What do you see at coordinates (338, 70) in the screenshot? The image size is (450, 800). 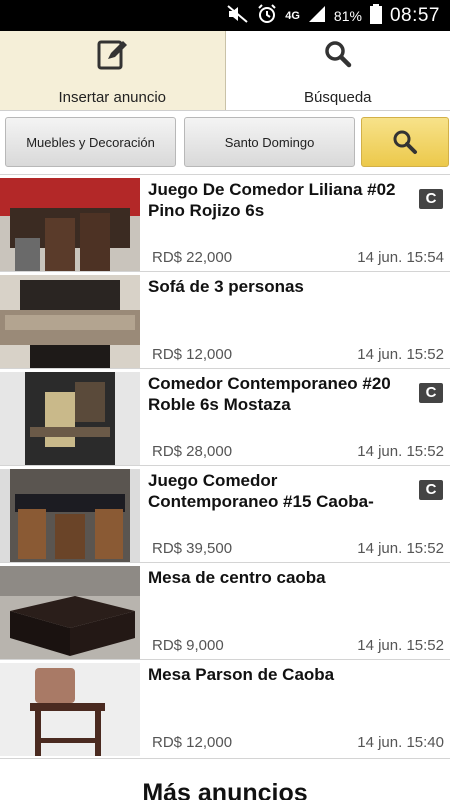 I see `tab-busqueda: Búsqueda` at bounding box center [338, 70].